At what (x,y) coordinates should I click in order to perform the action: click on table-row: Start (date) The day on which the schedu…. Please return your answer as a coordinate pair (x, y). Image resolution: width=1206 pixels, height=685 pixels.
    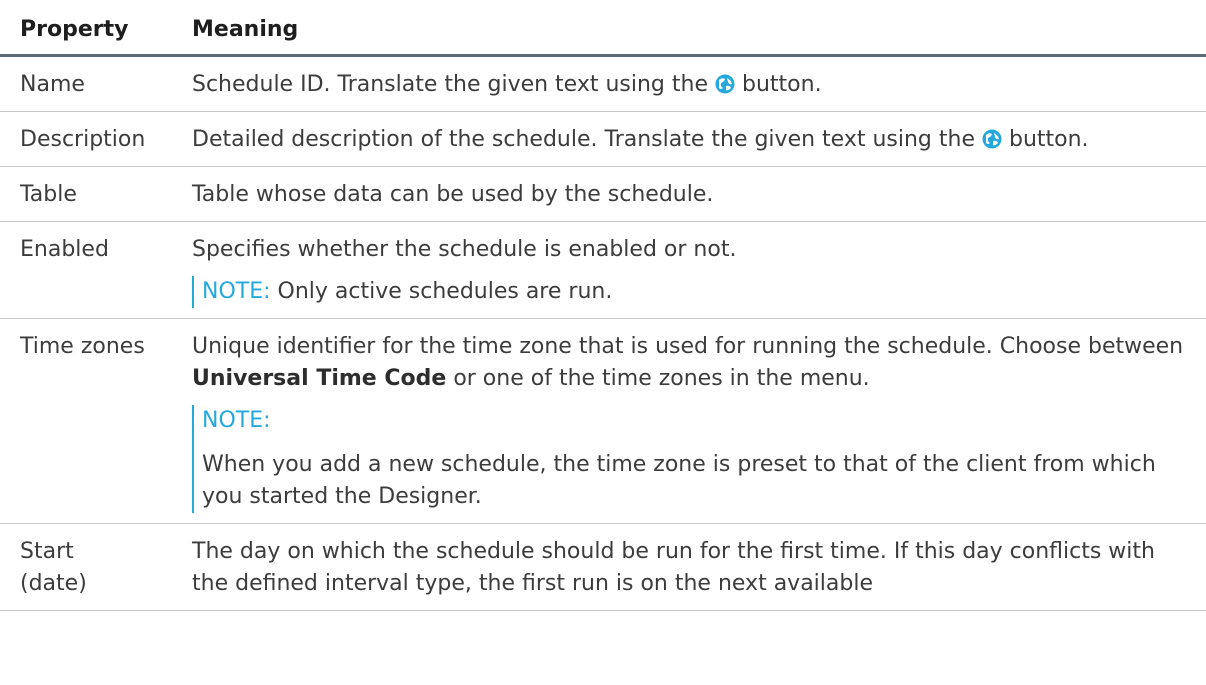
    Looking at the image, I should click on (603, 567).